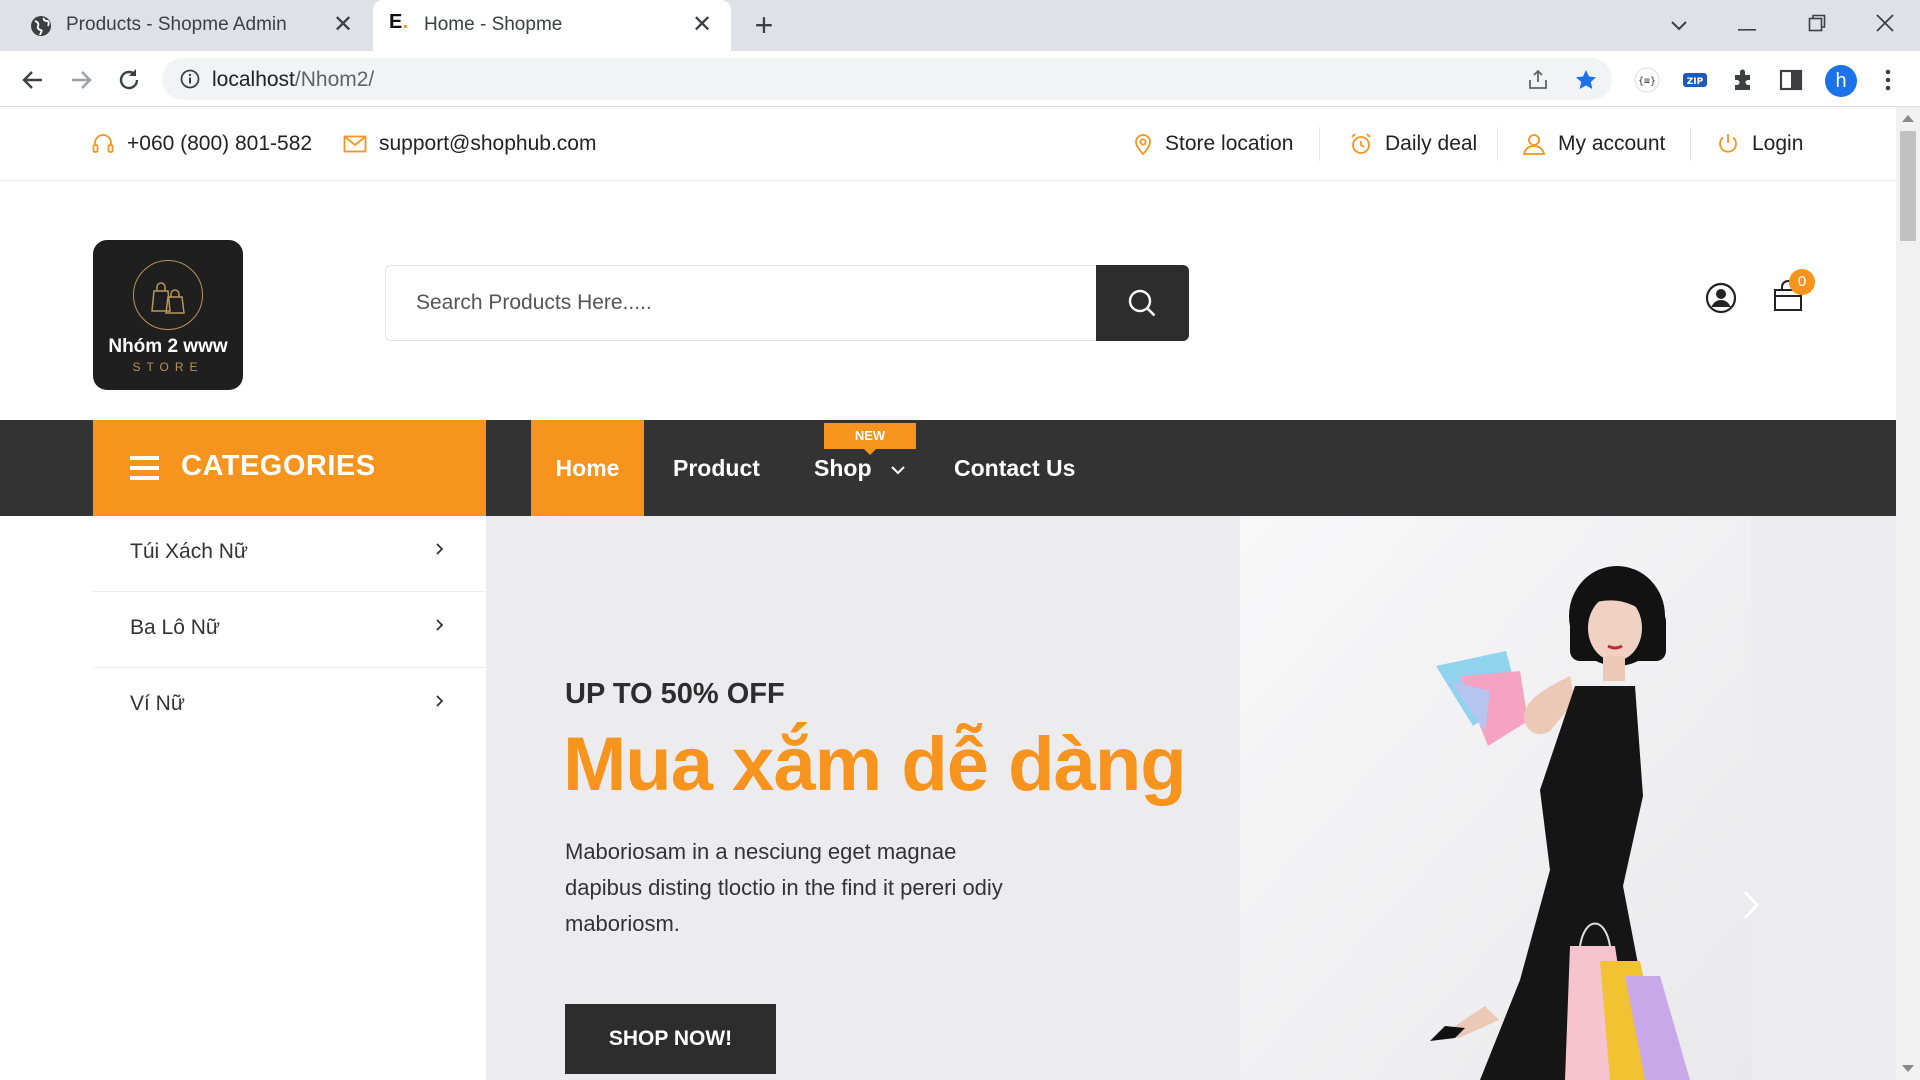 This screenshot has height=1080, width=1920. What do you see at coordinates (289, 554) in the screenshot?
I see `category-item: Túi Xách Nữ` at bounding box center [289, 554].